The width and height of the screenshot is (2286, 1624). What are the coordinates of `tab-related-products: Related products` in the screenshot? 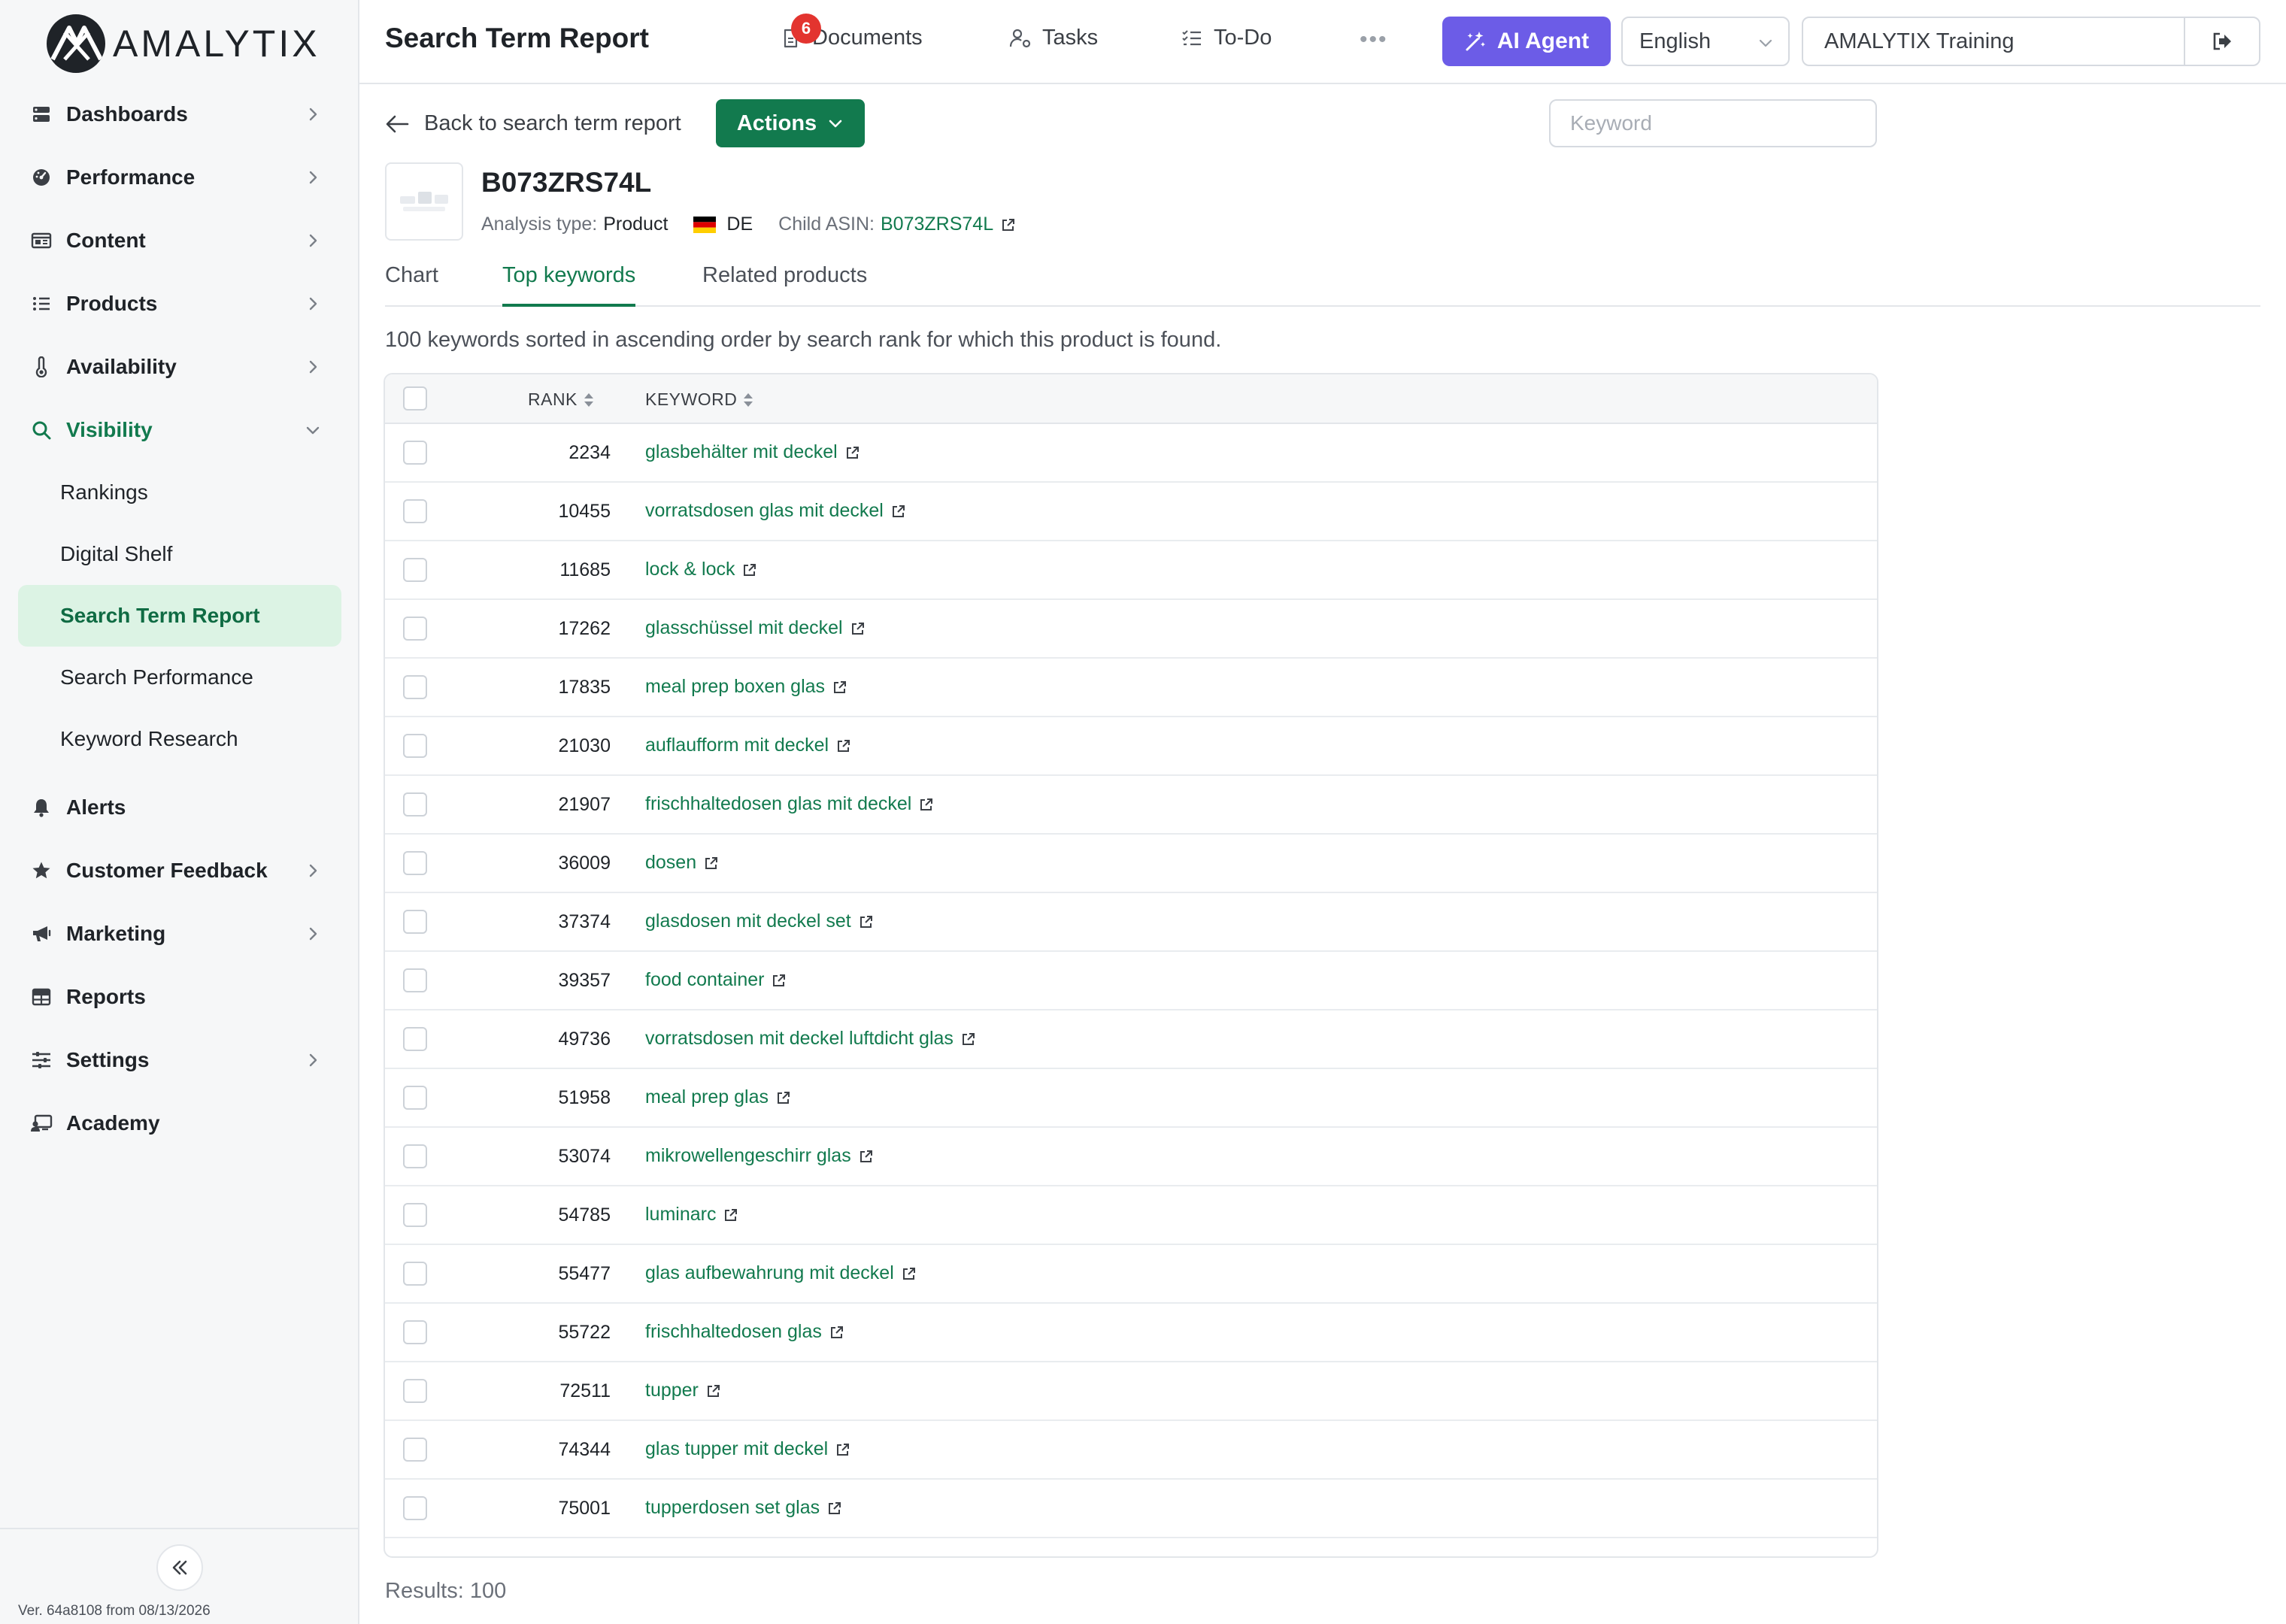 It's located at (784, 285).